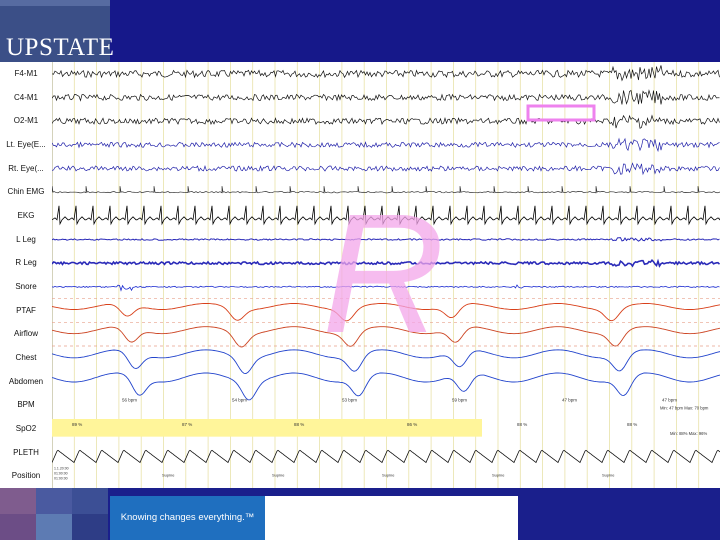  Describe the element at coordinates (386, 97) in the screenshot. I see `trace-c4m1` at that location.